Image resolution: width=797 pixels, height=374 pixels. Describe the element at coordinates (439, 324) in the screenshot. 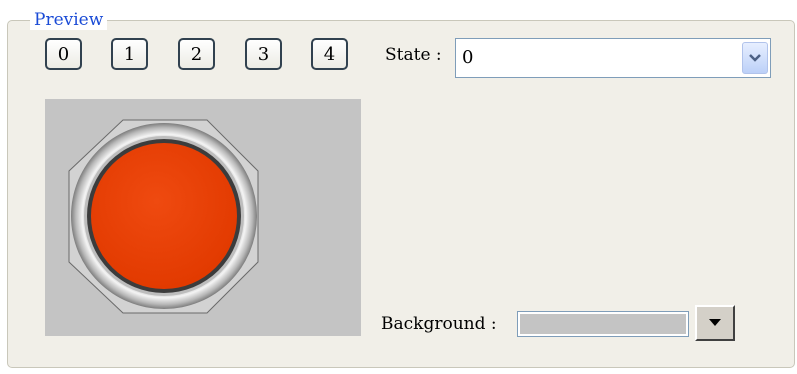

I see `background-label: Background :` at that location.